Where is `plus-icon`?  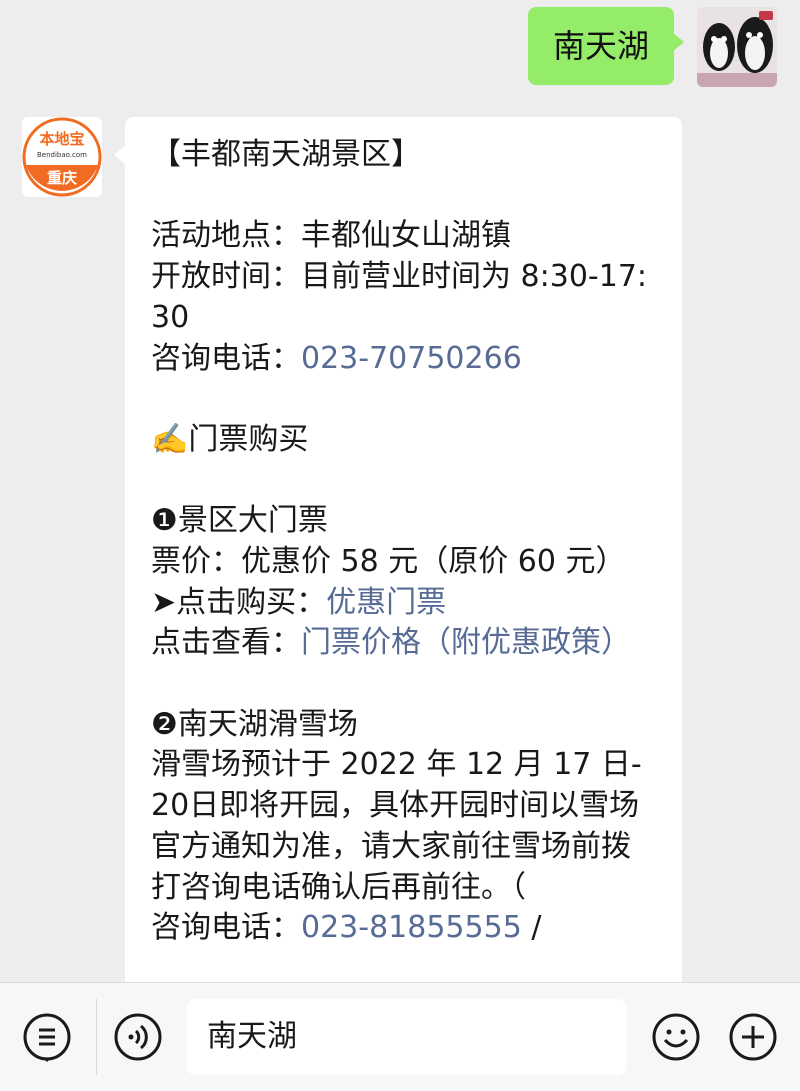
plus-icon is located at coordinates (753, 1037).